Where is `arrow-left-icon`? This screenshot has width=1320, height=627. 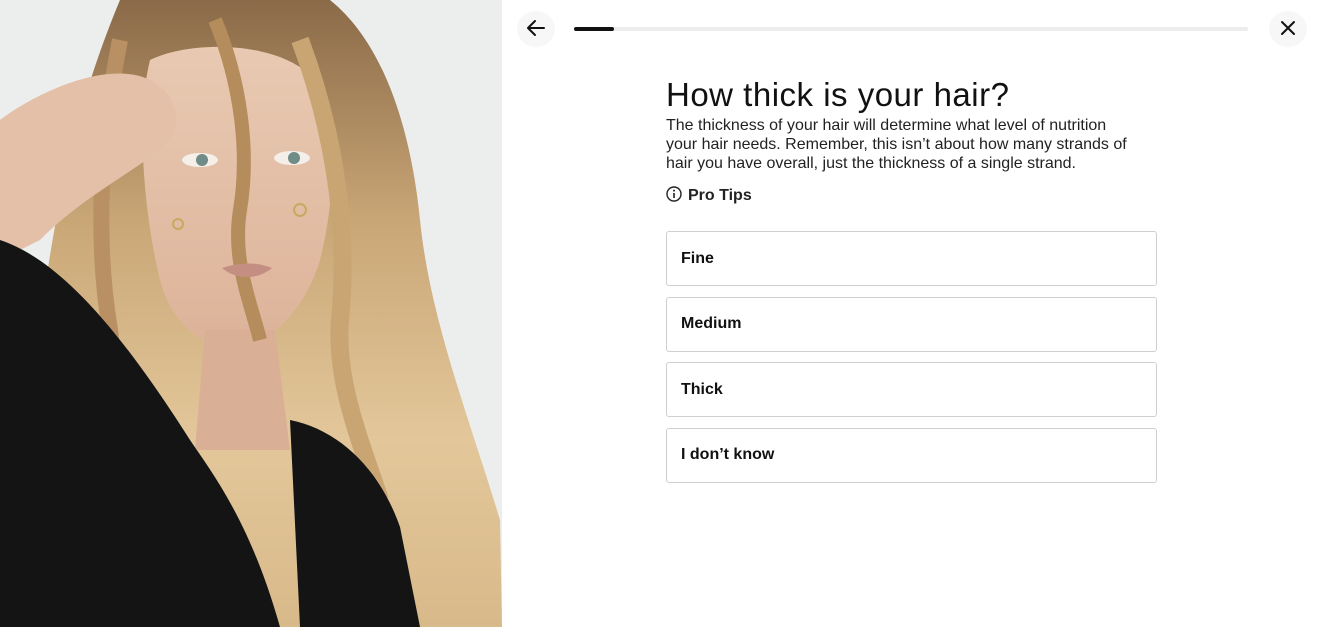 arrow-left-icon is located at coordinates (536, 29).